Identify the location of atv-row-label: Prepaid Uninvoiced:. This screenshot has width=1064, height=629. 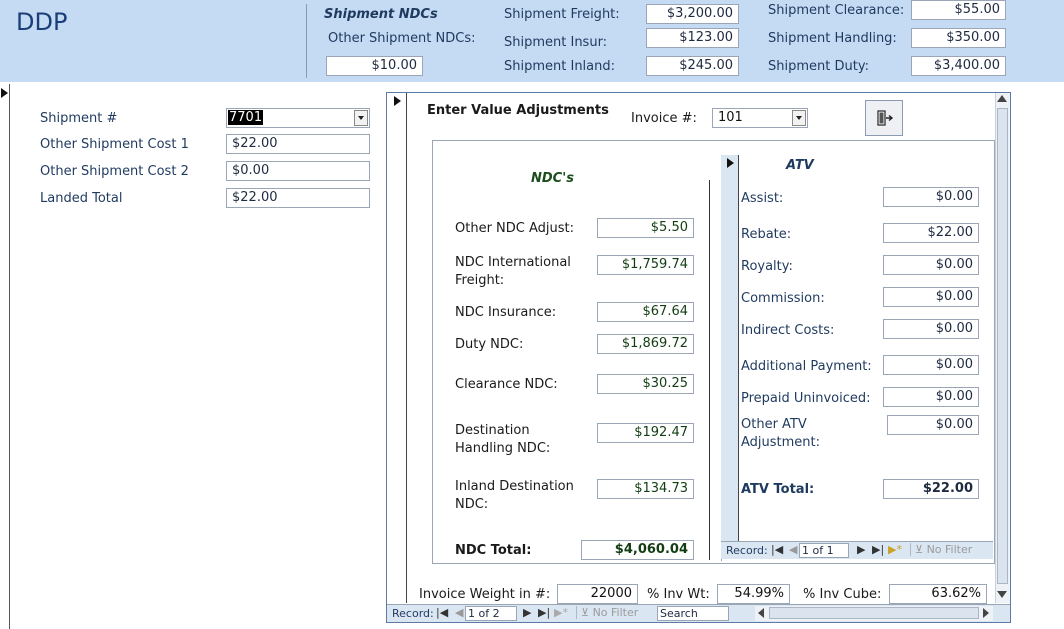
(806, 398).